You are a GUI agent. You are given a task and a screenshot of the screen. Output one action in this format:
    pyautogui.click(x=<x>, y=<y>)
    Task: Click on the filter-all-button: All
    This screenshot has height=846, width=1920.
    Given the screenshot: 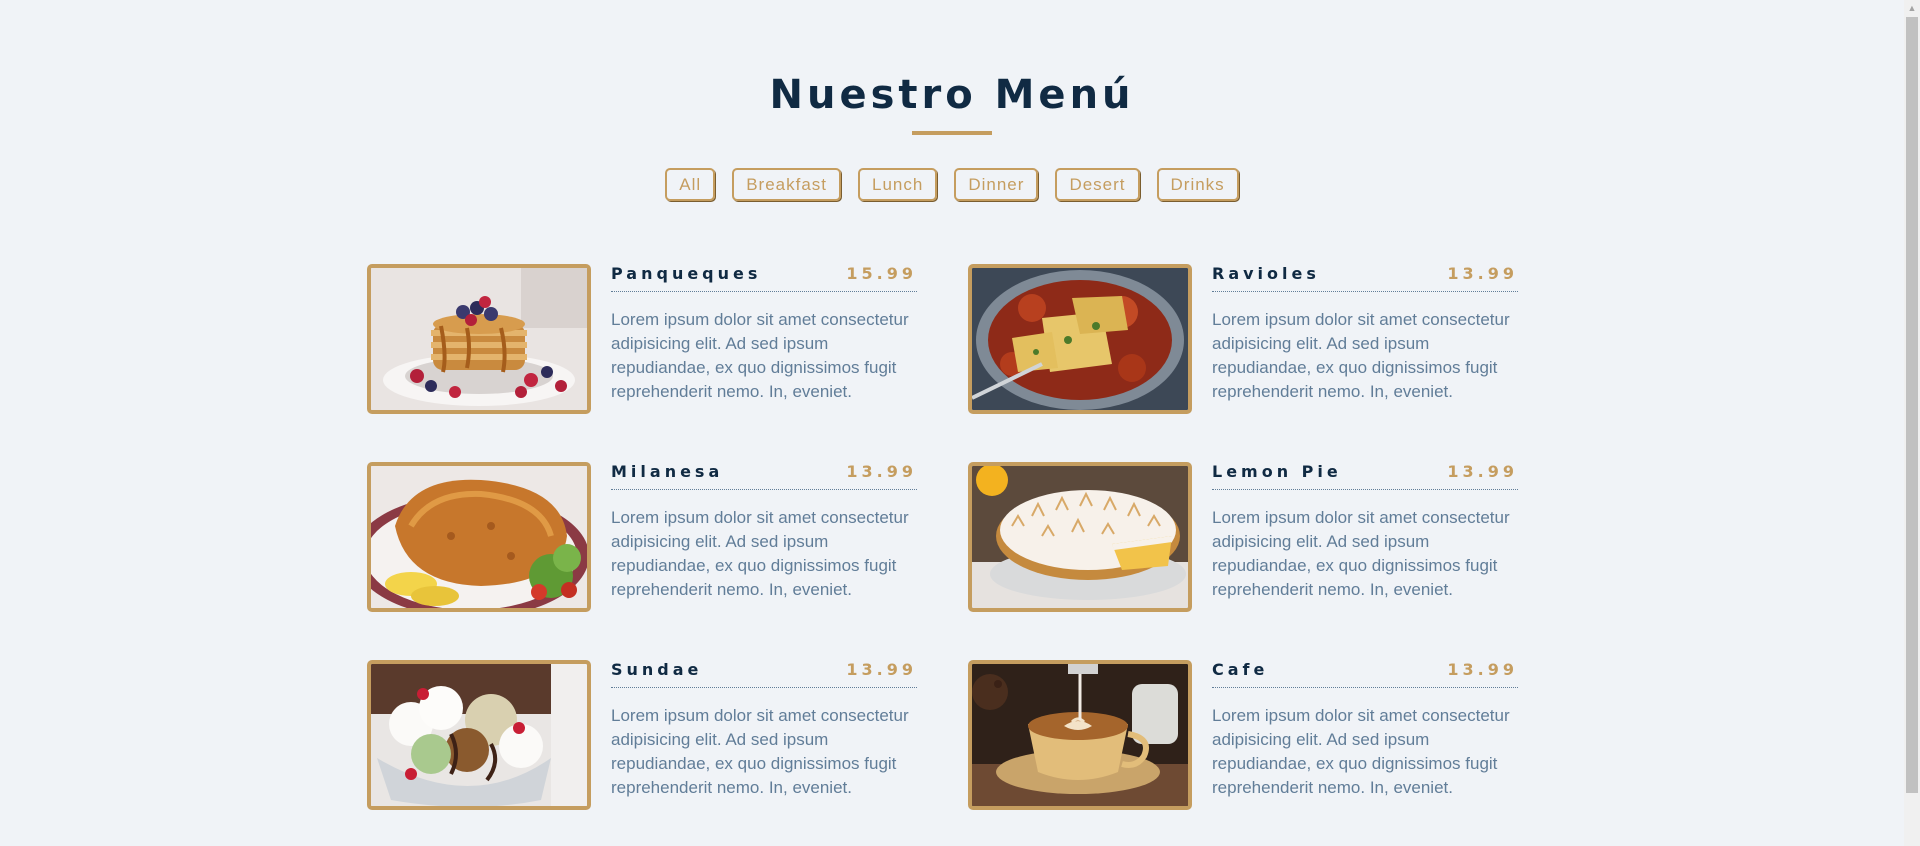 What is the action you would take?
    pyautogui.click(x=690, y=184)
    